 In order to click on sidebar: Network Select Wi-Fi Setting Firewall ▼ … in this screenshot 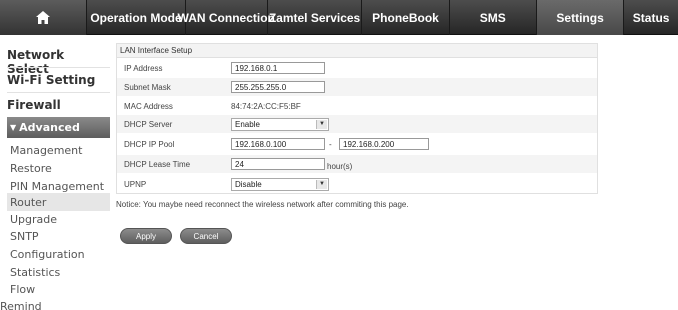, I will do `click(56, 172)`.